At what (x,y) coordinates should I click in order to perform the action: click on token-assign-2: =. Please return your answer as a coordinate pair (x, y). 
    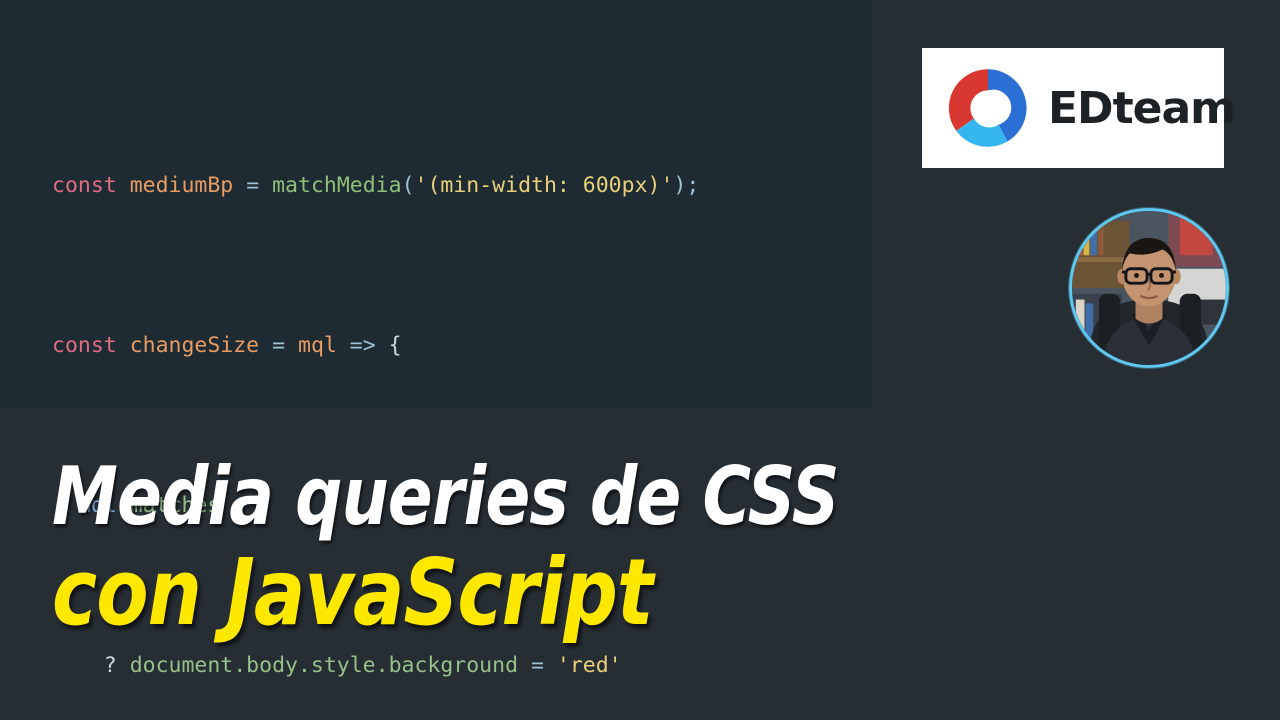
    Looking at the image, I should click on (279, 345).